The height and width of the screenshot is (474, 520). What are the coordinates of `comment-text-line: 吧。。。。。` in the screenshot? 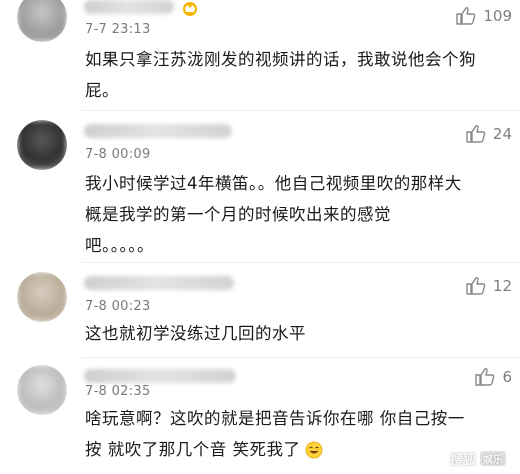 It's located at (119, 245).